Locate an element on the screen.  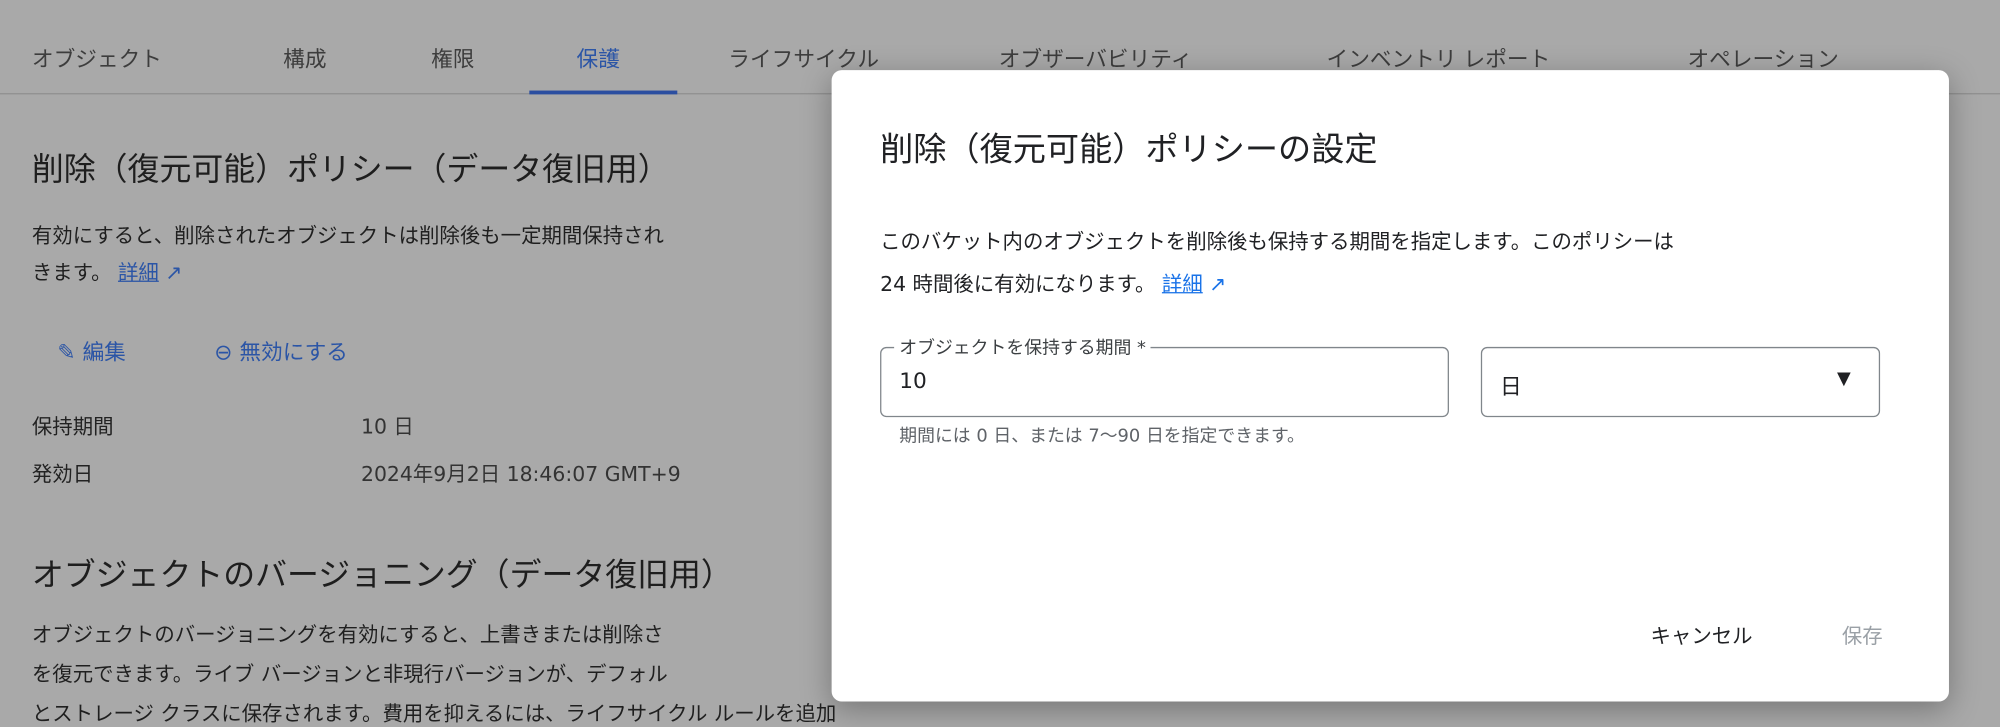
tab-permissions: 権限 is located at coordinates (452, 57).